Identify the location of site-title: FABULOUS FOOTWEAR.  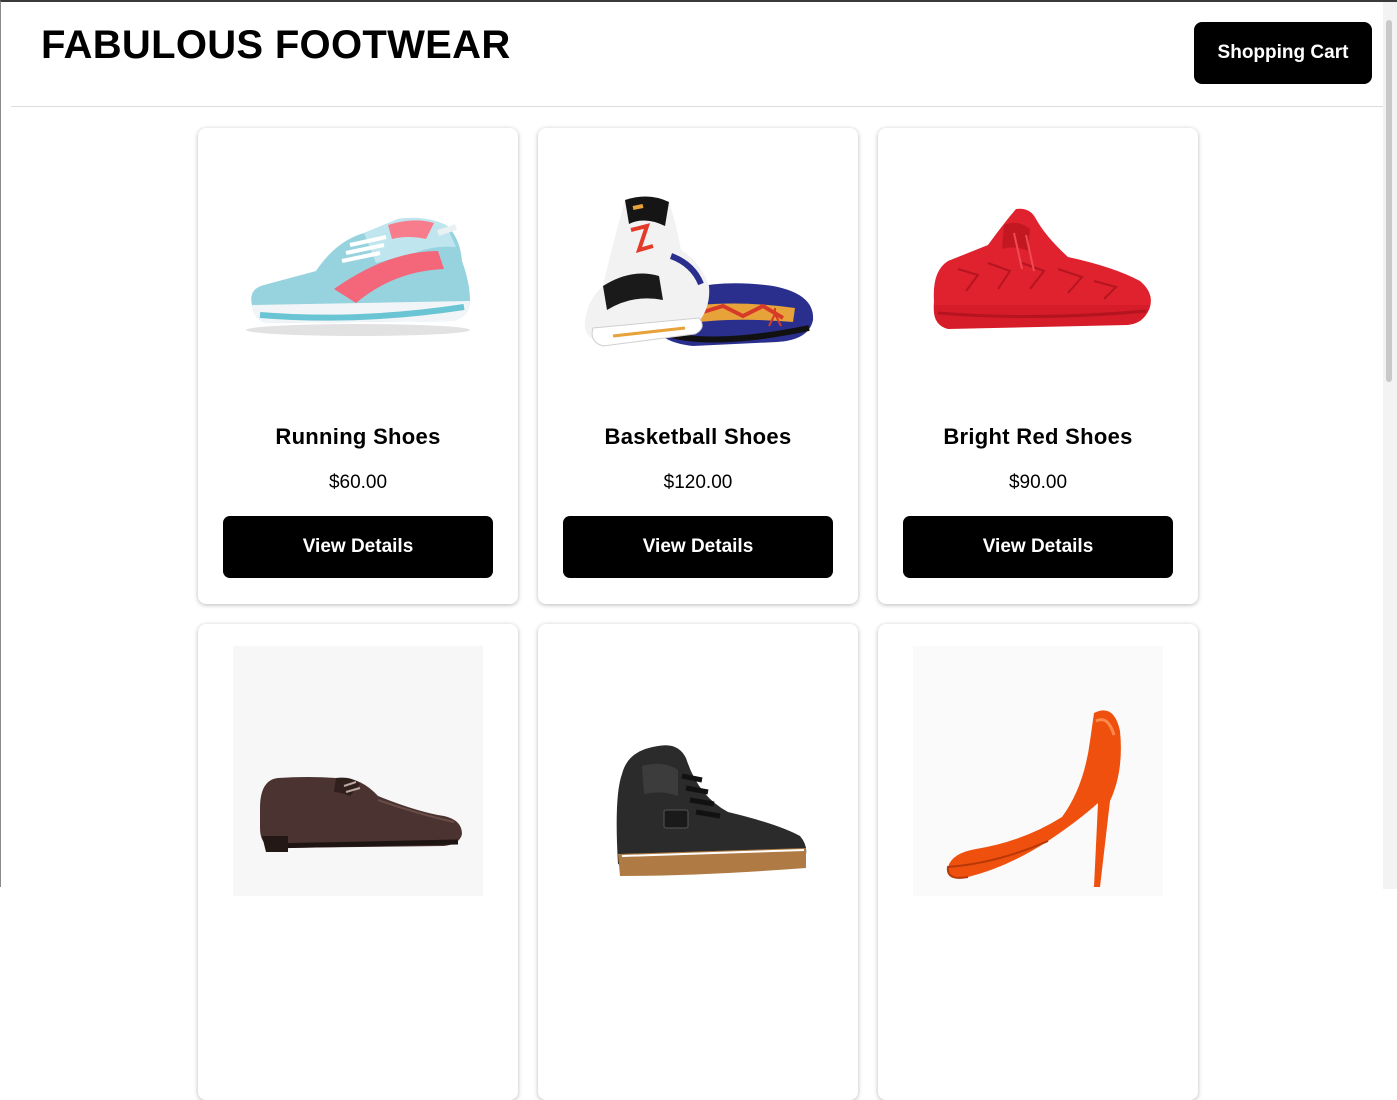
(276, 45).